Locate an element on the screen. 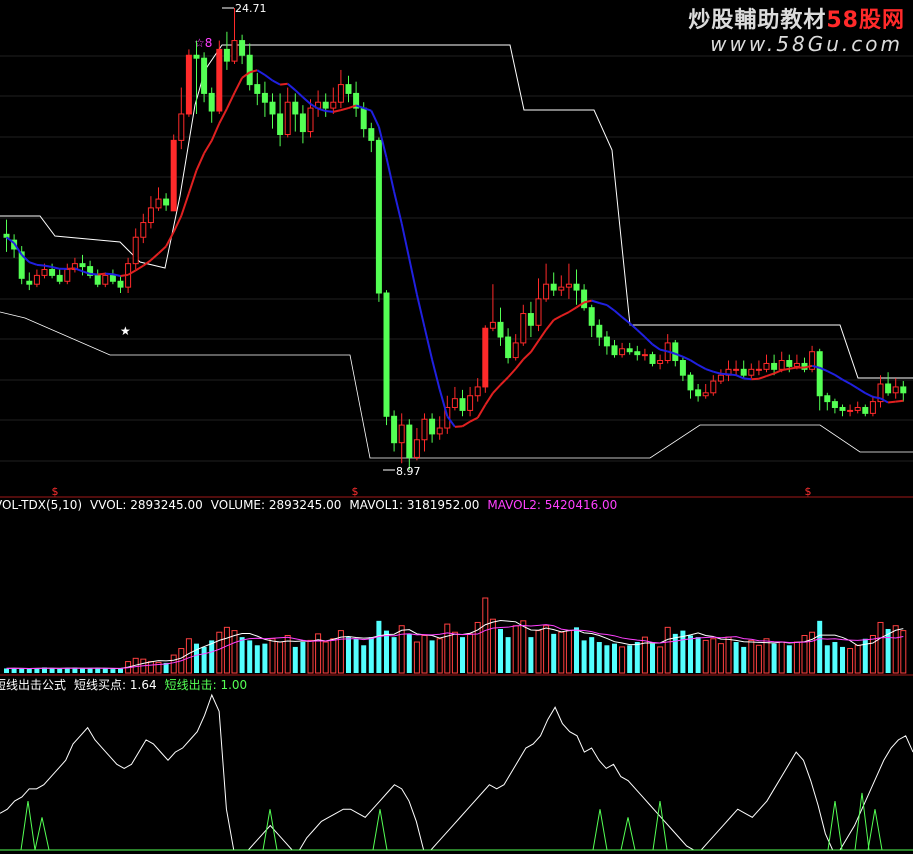 The image size is (913, 854). watermark-brand-red: 58股网 is located at coordinates (865, 20).